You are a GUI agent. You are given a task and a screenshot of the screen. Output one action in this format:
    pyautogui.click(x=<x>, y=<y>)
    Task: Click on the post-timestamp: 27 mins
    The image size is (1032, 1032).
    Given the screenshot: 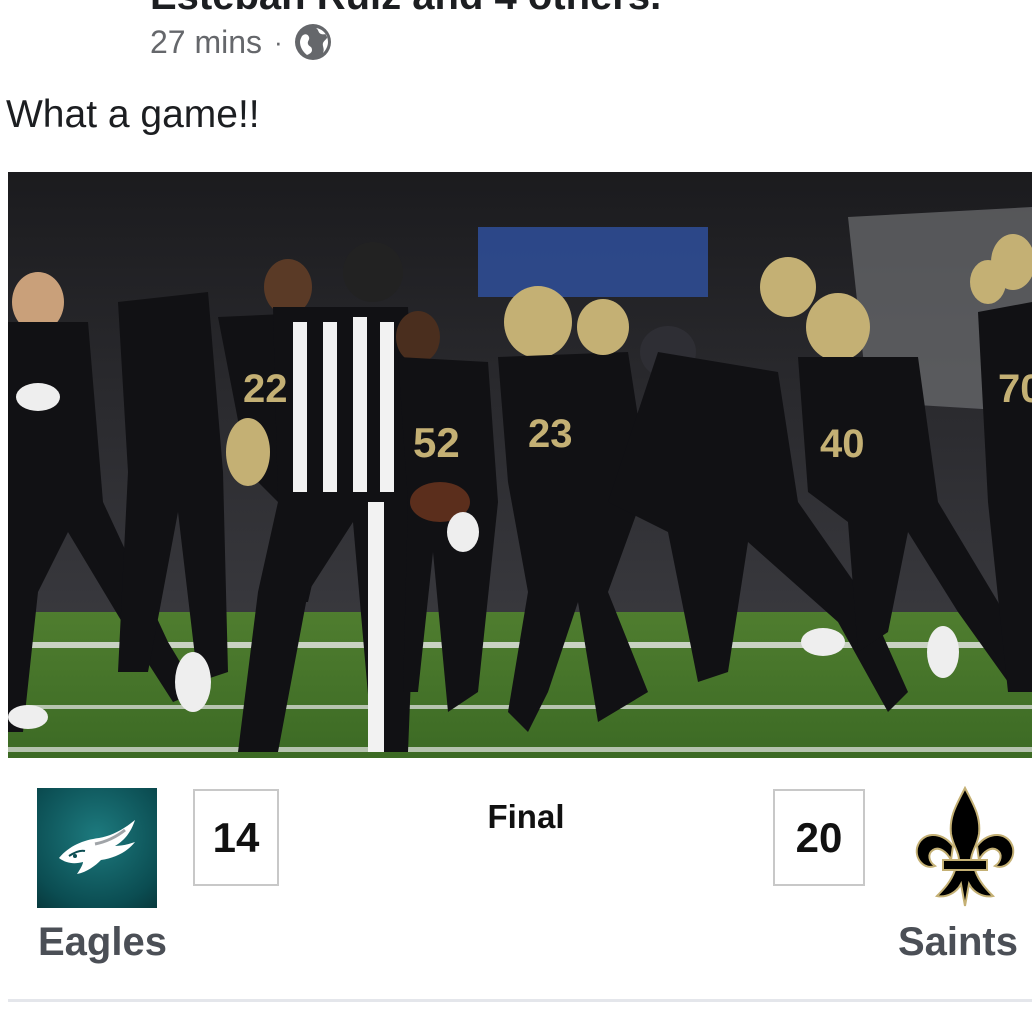 What is the action you would take?
    pyautogui.click(x=206, y=42)
    